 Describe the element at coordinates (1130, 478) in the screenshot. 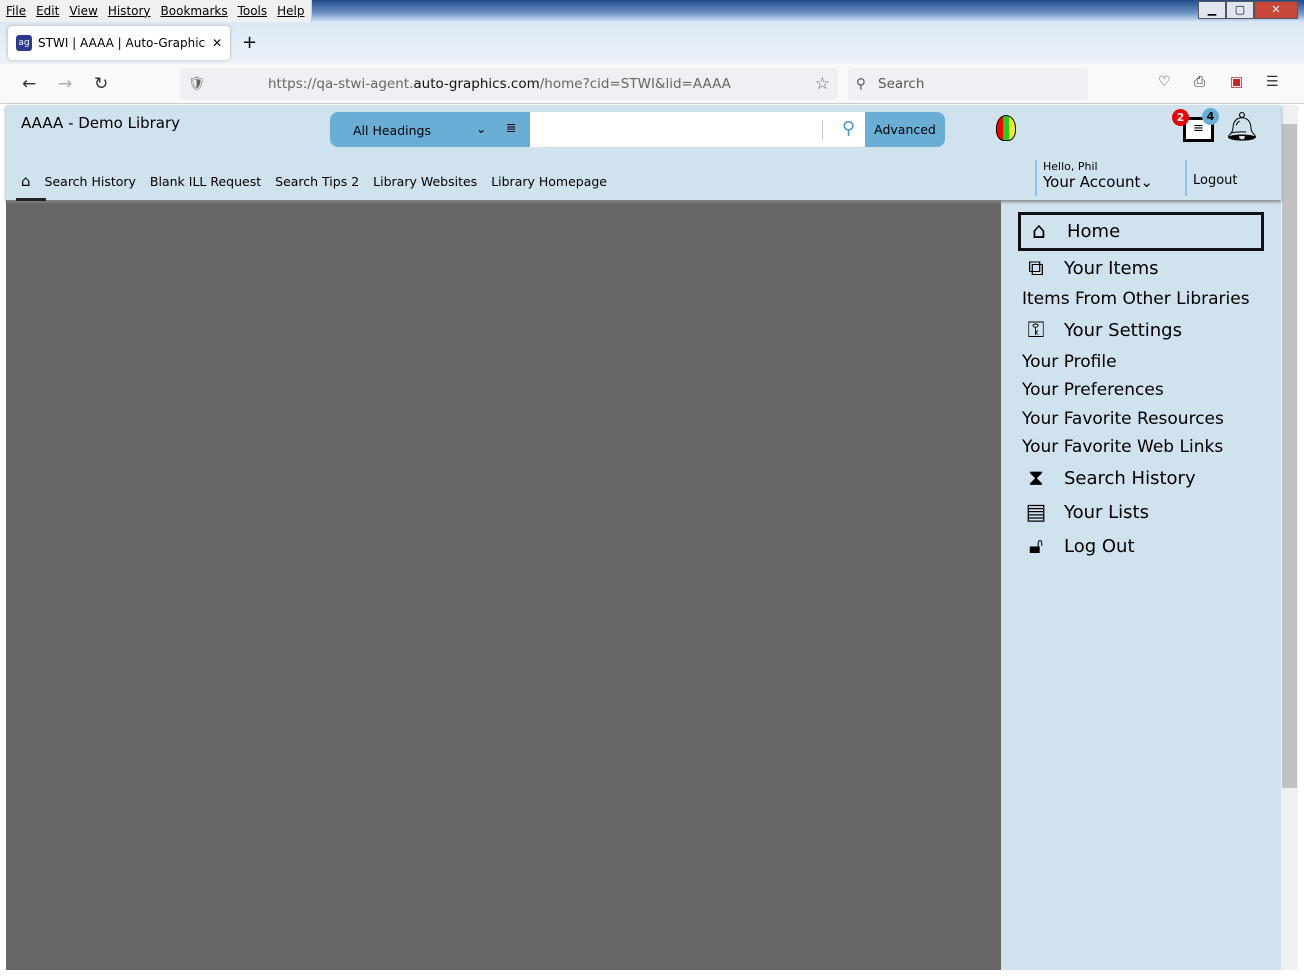

I see `menu-search-history-label: Search History` at that location.